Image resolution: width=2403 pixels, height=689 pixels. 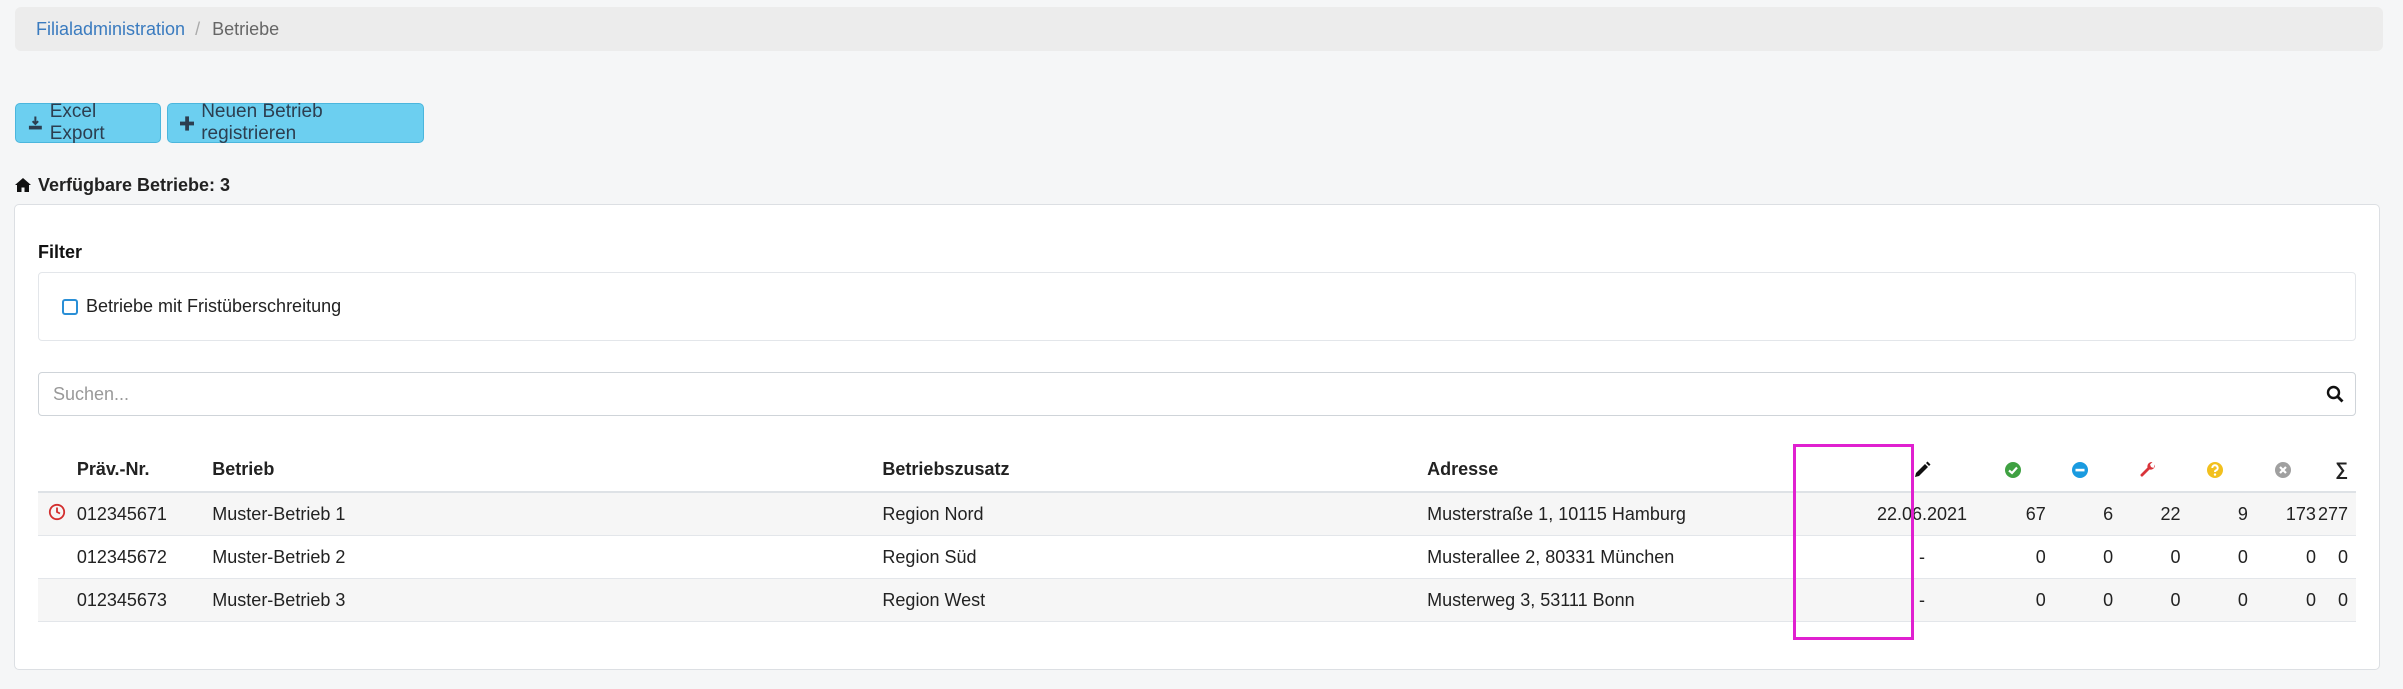 I want to click on cell-repair: 22, so click(x=2149, y=514).